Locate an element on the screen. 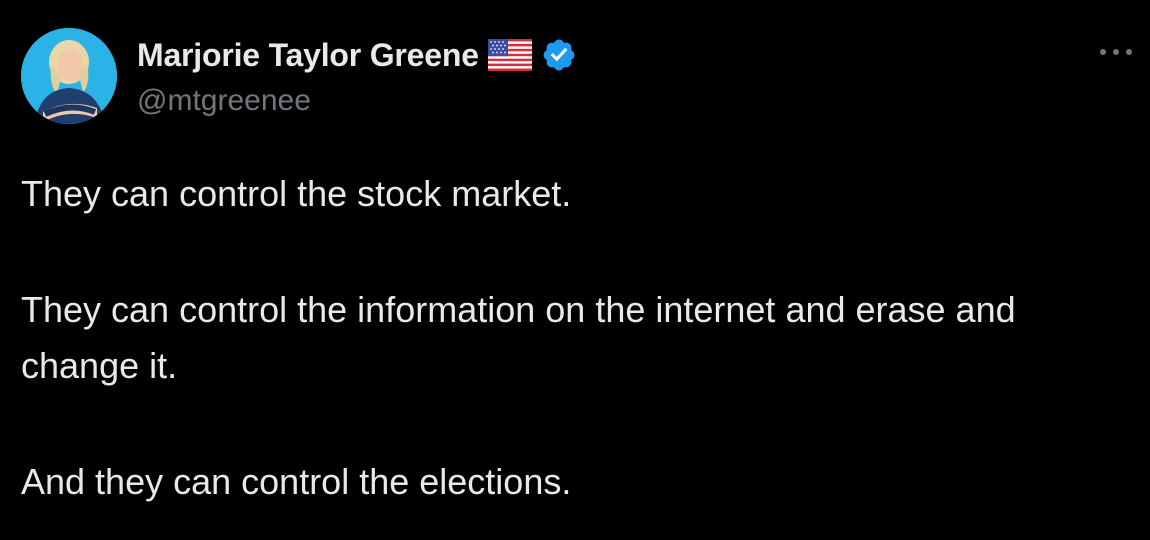 This screenshot has width=1150, height=540. more-options-button is located at coordinates (1116, 52).